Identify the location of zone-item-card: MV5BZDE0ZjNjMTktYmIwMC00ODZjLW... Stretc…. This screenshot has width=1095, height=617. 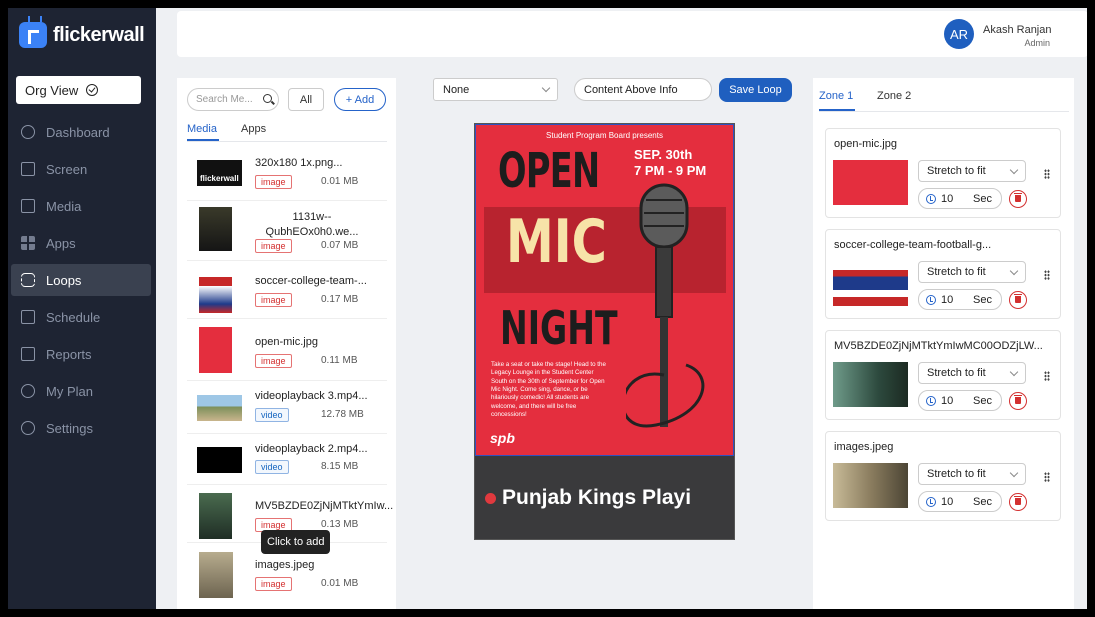
(943, 375).